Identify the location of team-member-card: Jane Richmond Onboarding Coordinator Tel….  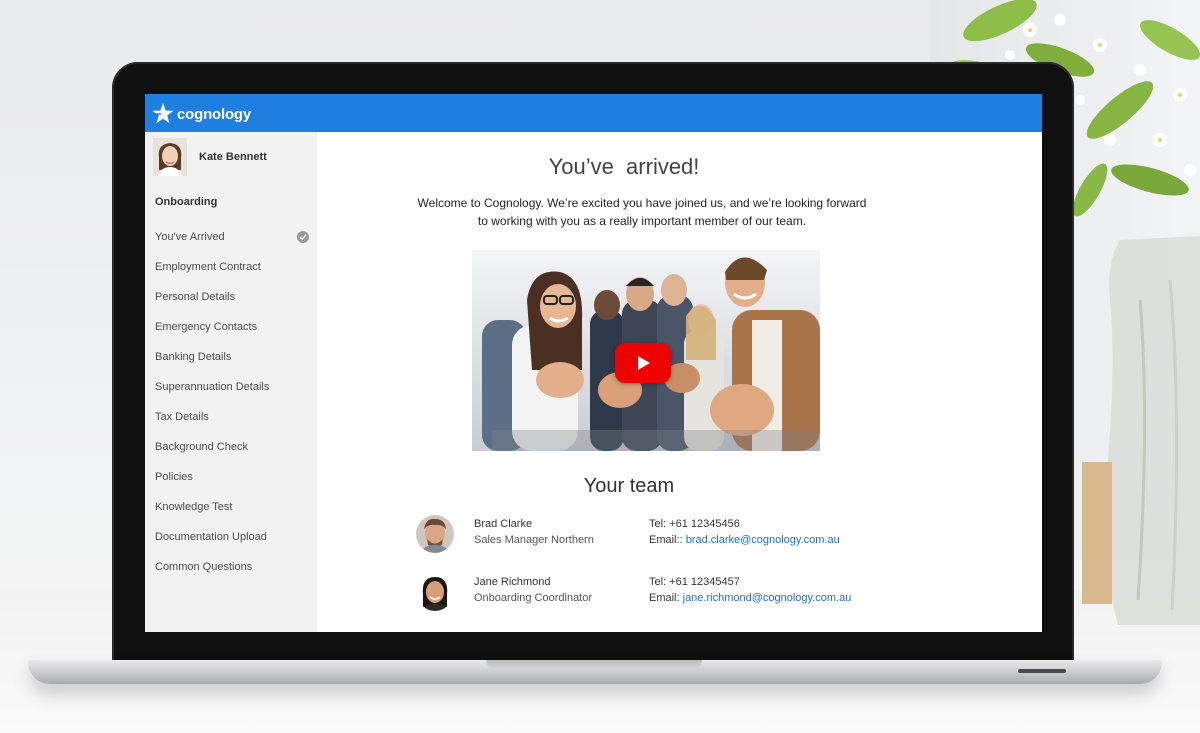
(696, 593).